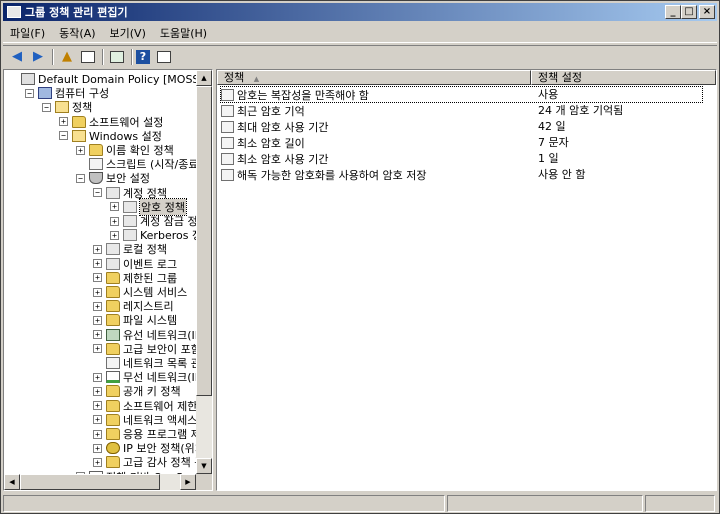 This screenshot has width=720, height=514. What do you see at coordinates (154, 235) in the screenshot?
I see `tree-item: +Kerberos 정책` at bounding box center [154, 235].